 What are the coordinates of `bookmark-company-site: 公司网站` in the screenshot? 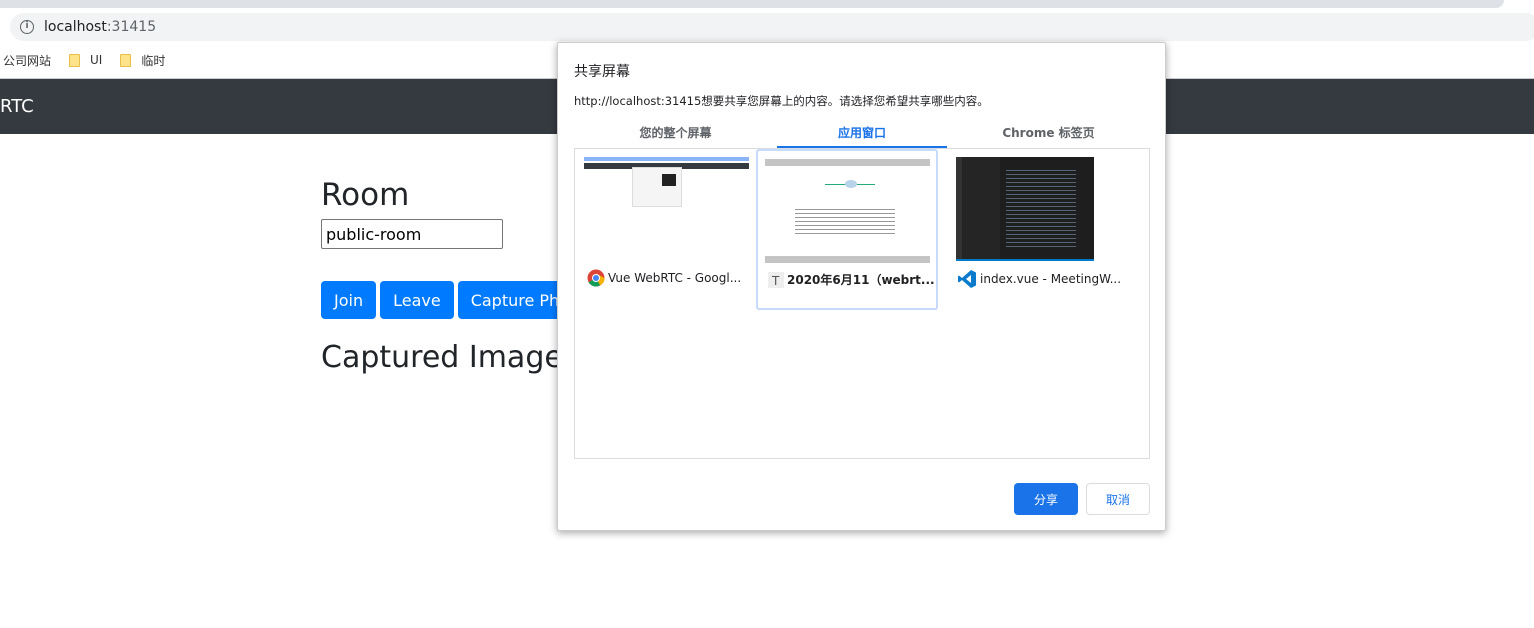 It's located at (27, 60).